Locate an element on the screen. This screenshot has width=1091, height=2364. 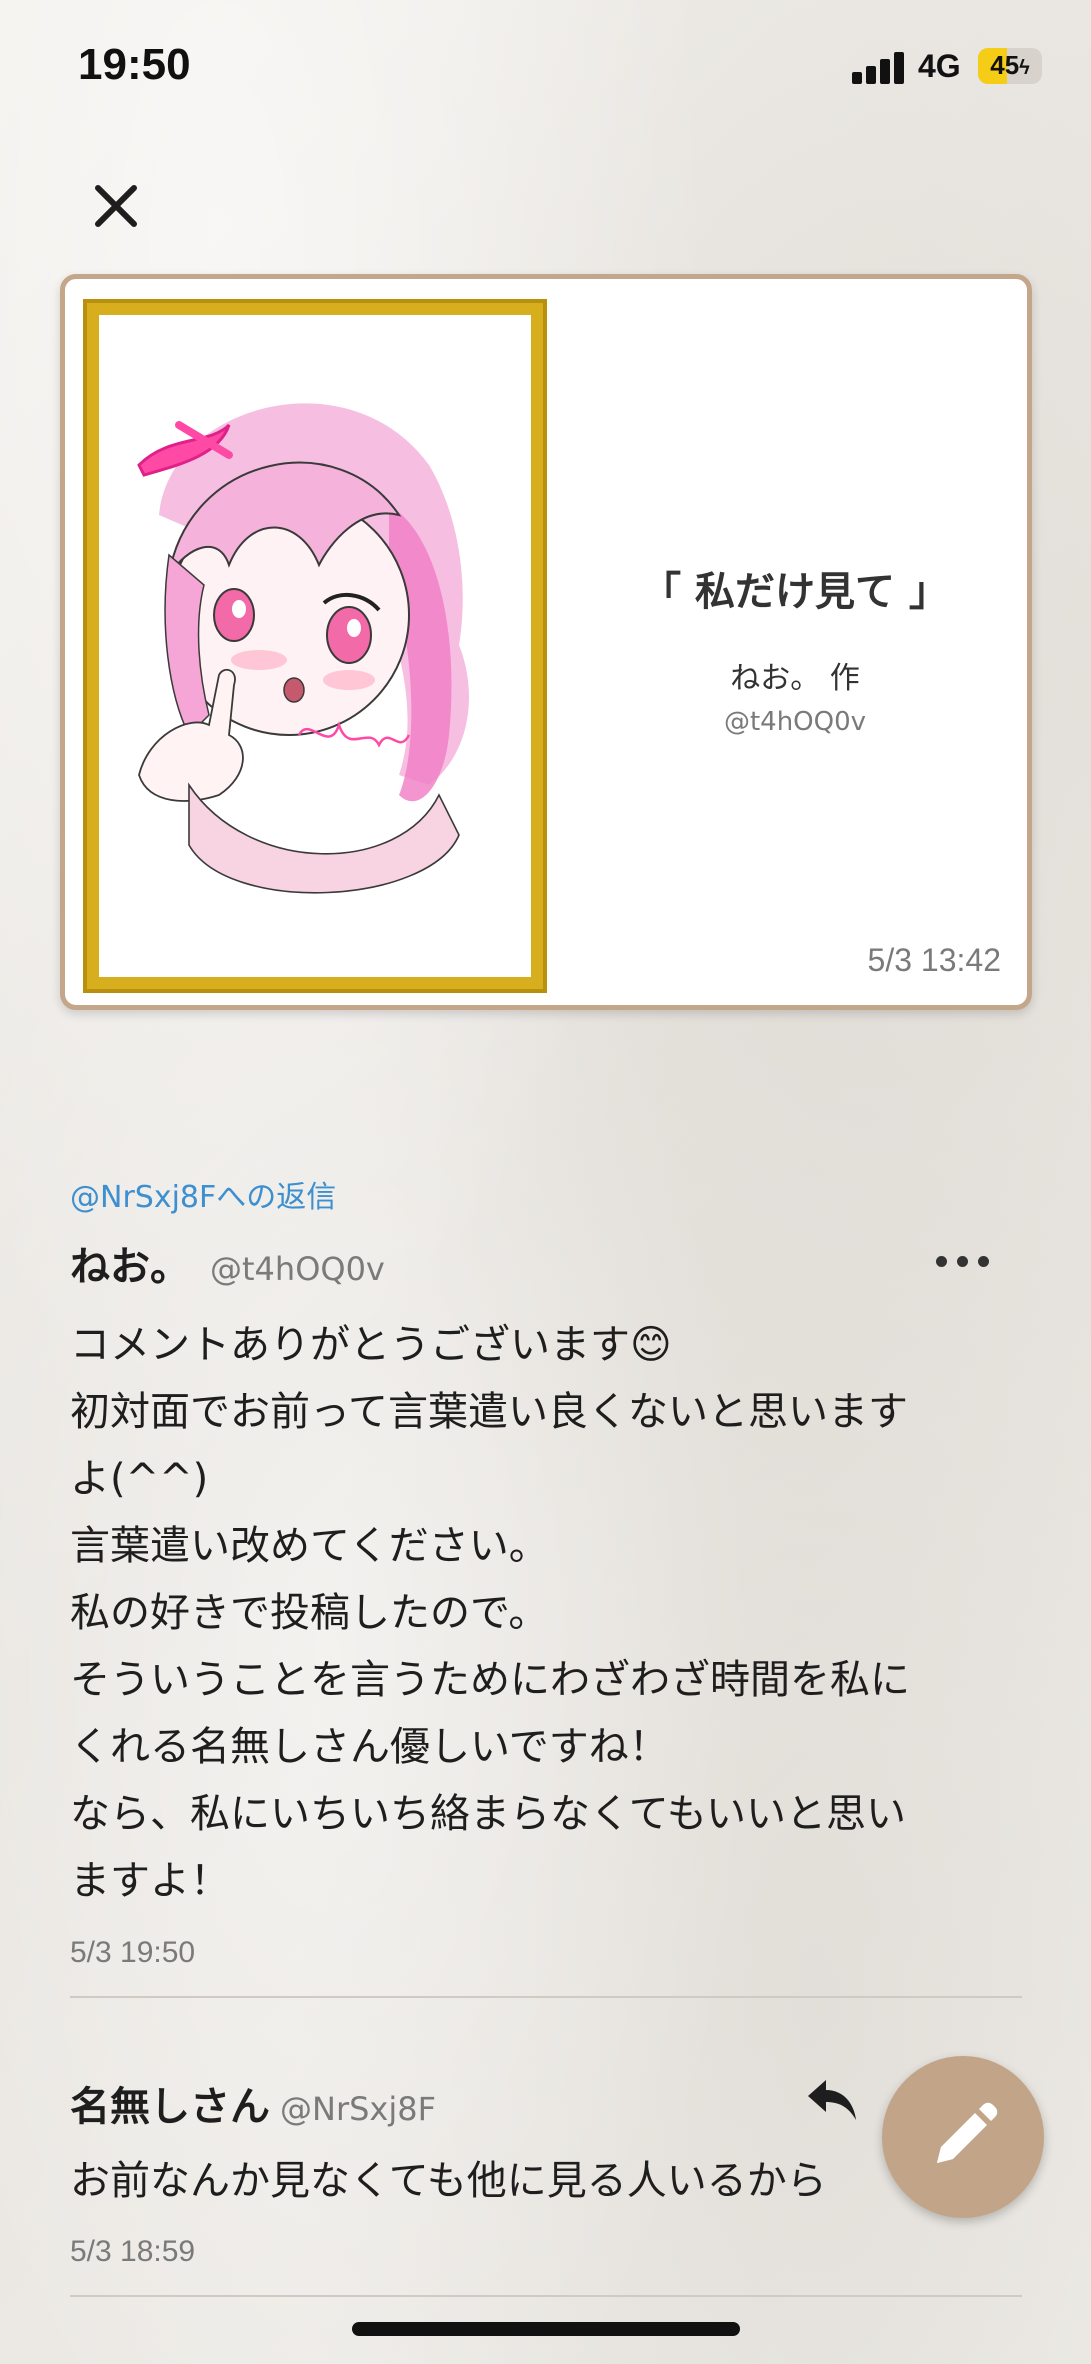
close-icon is located at coordinates (116, 206).